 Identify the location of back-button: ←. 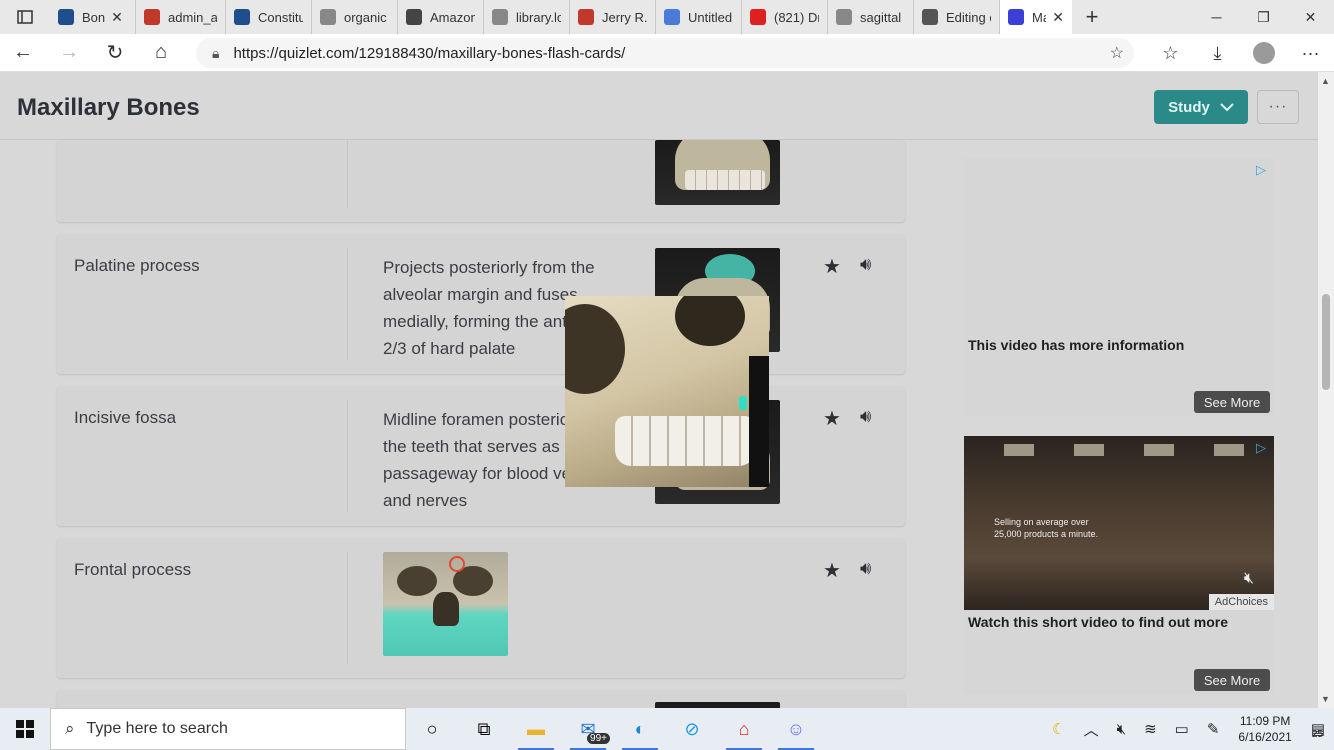
(23, 53).